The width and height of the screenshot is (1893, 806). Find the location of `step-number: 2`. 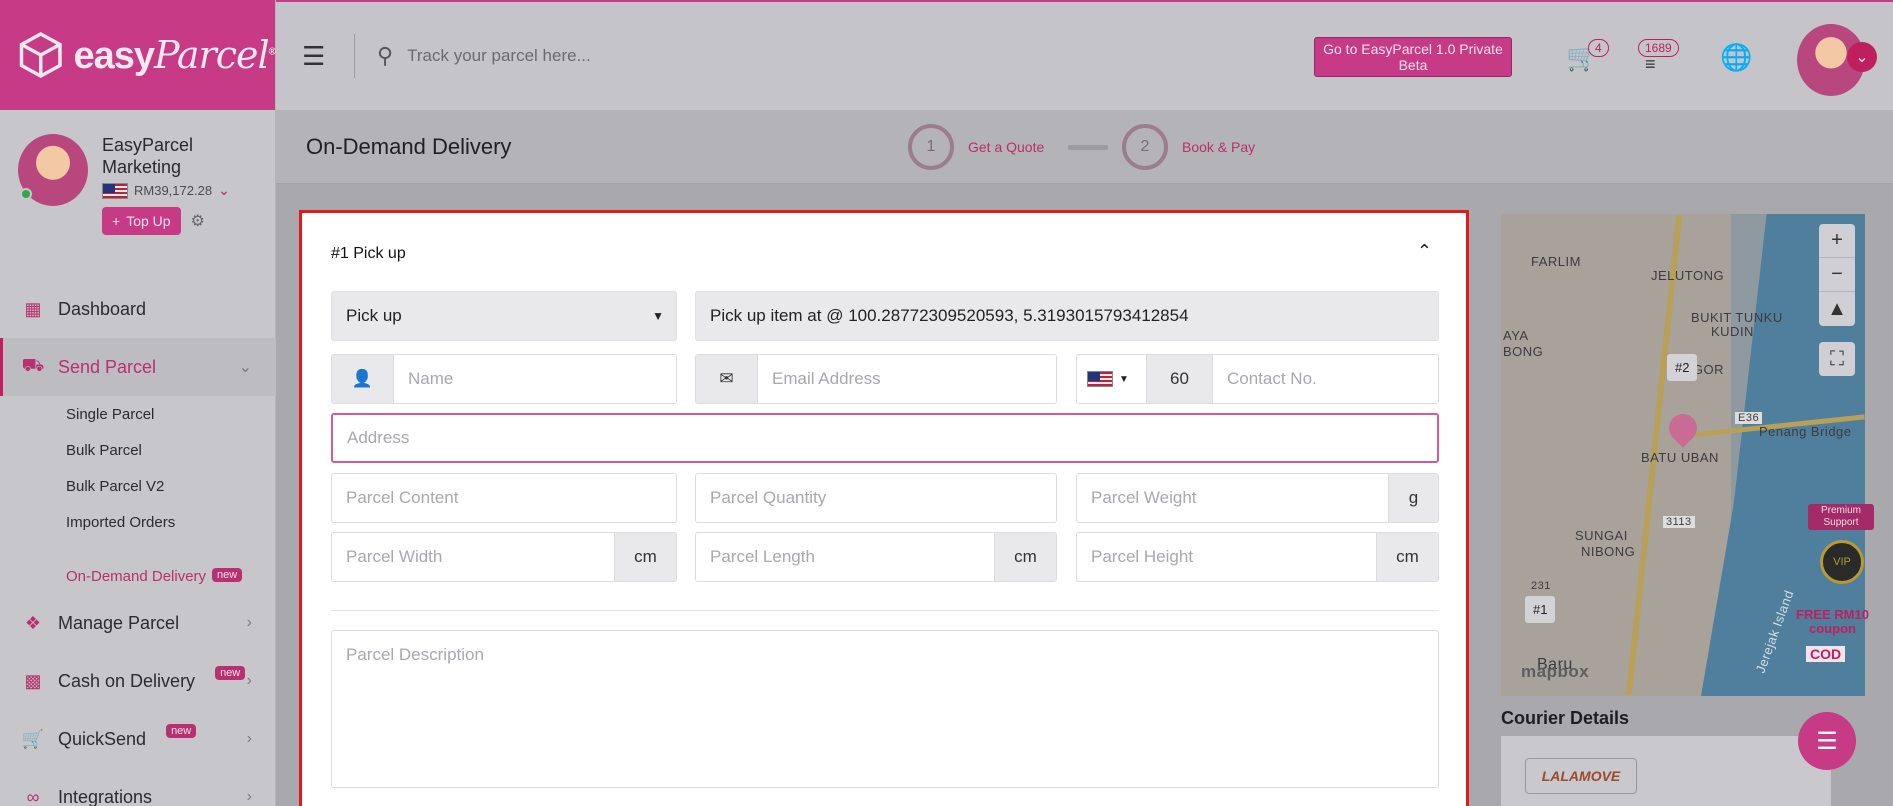

step-number: 2 is located at coordinates (1145, 147).